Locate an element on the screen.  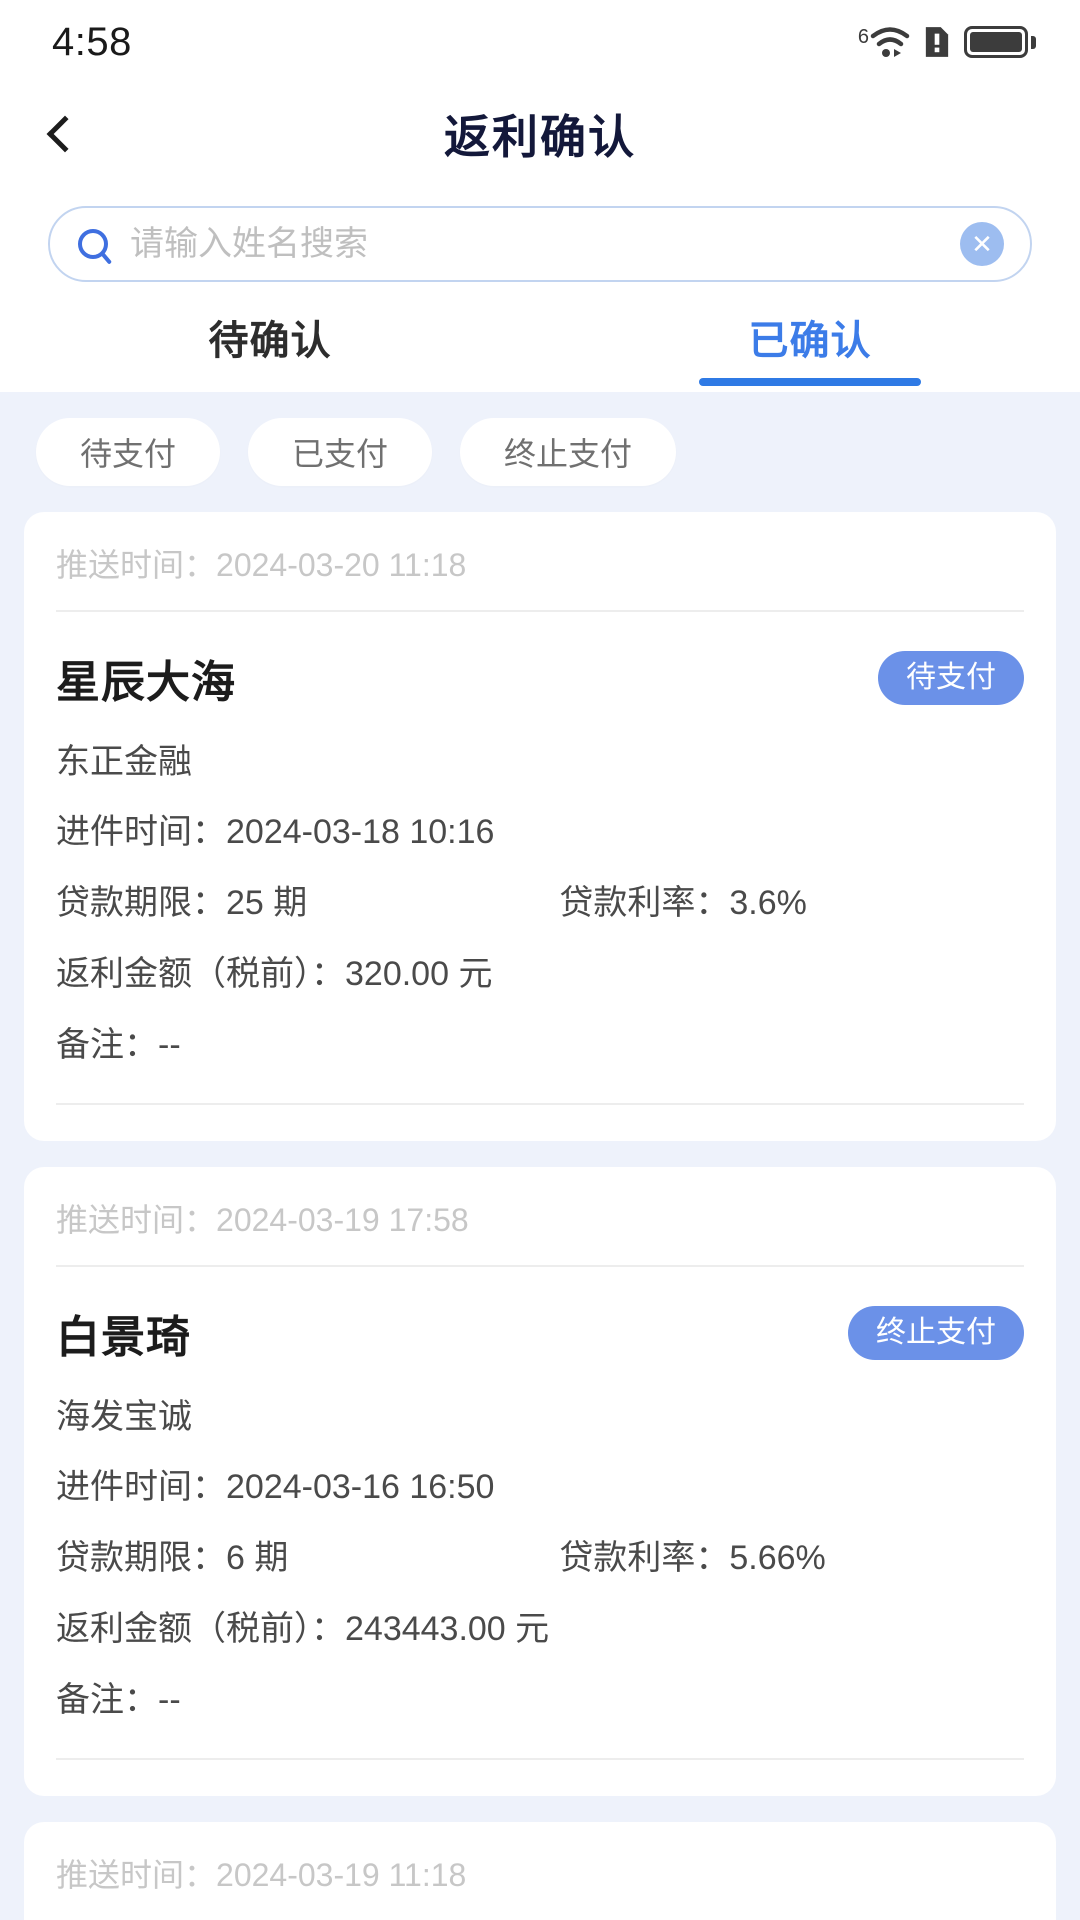
loan-row: 贷款期限：25 期 贷款利率：3.6% is located at coordinates (540, 899).